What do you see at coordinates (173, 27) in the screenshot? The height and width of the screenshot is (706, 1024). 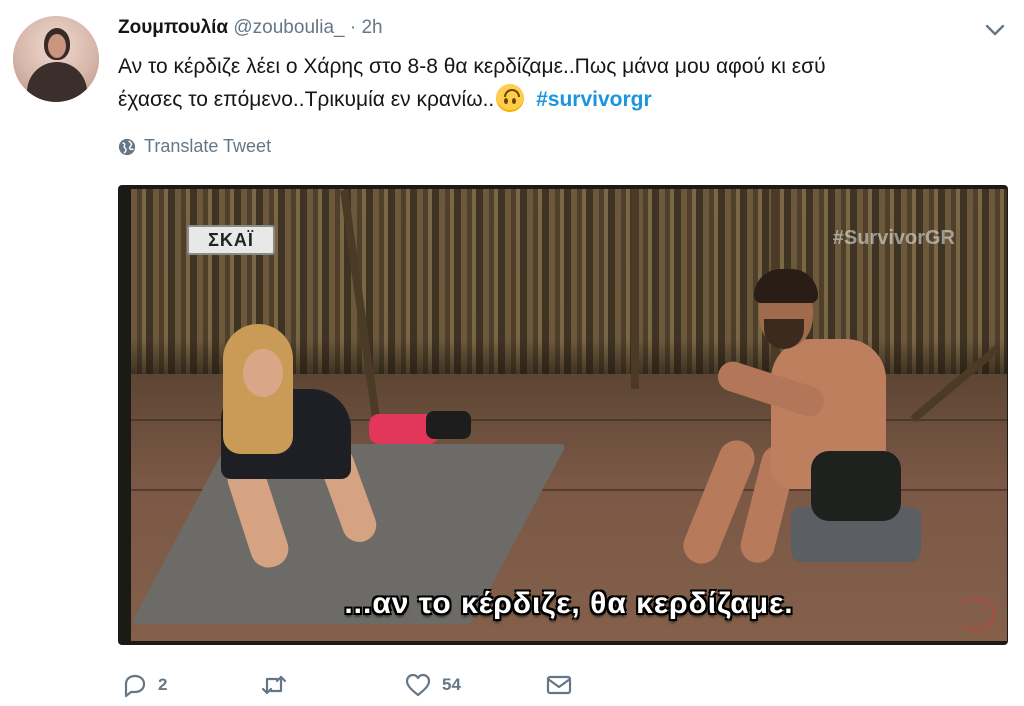 I see `author-name: Ζουμπουλία` at bounding box center [173, 27].